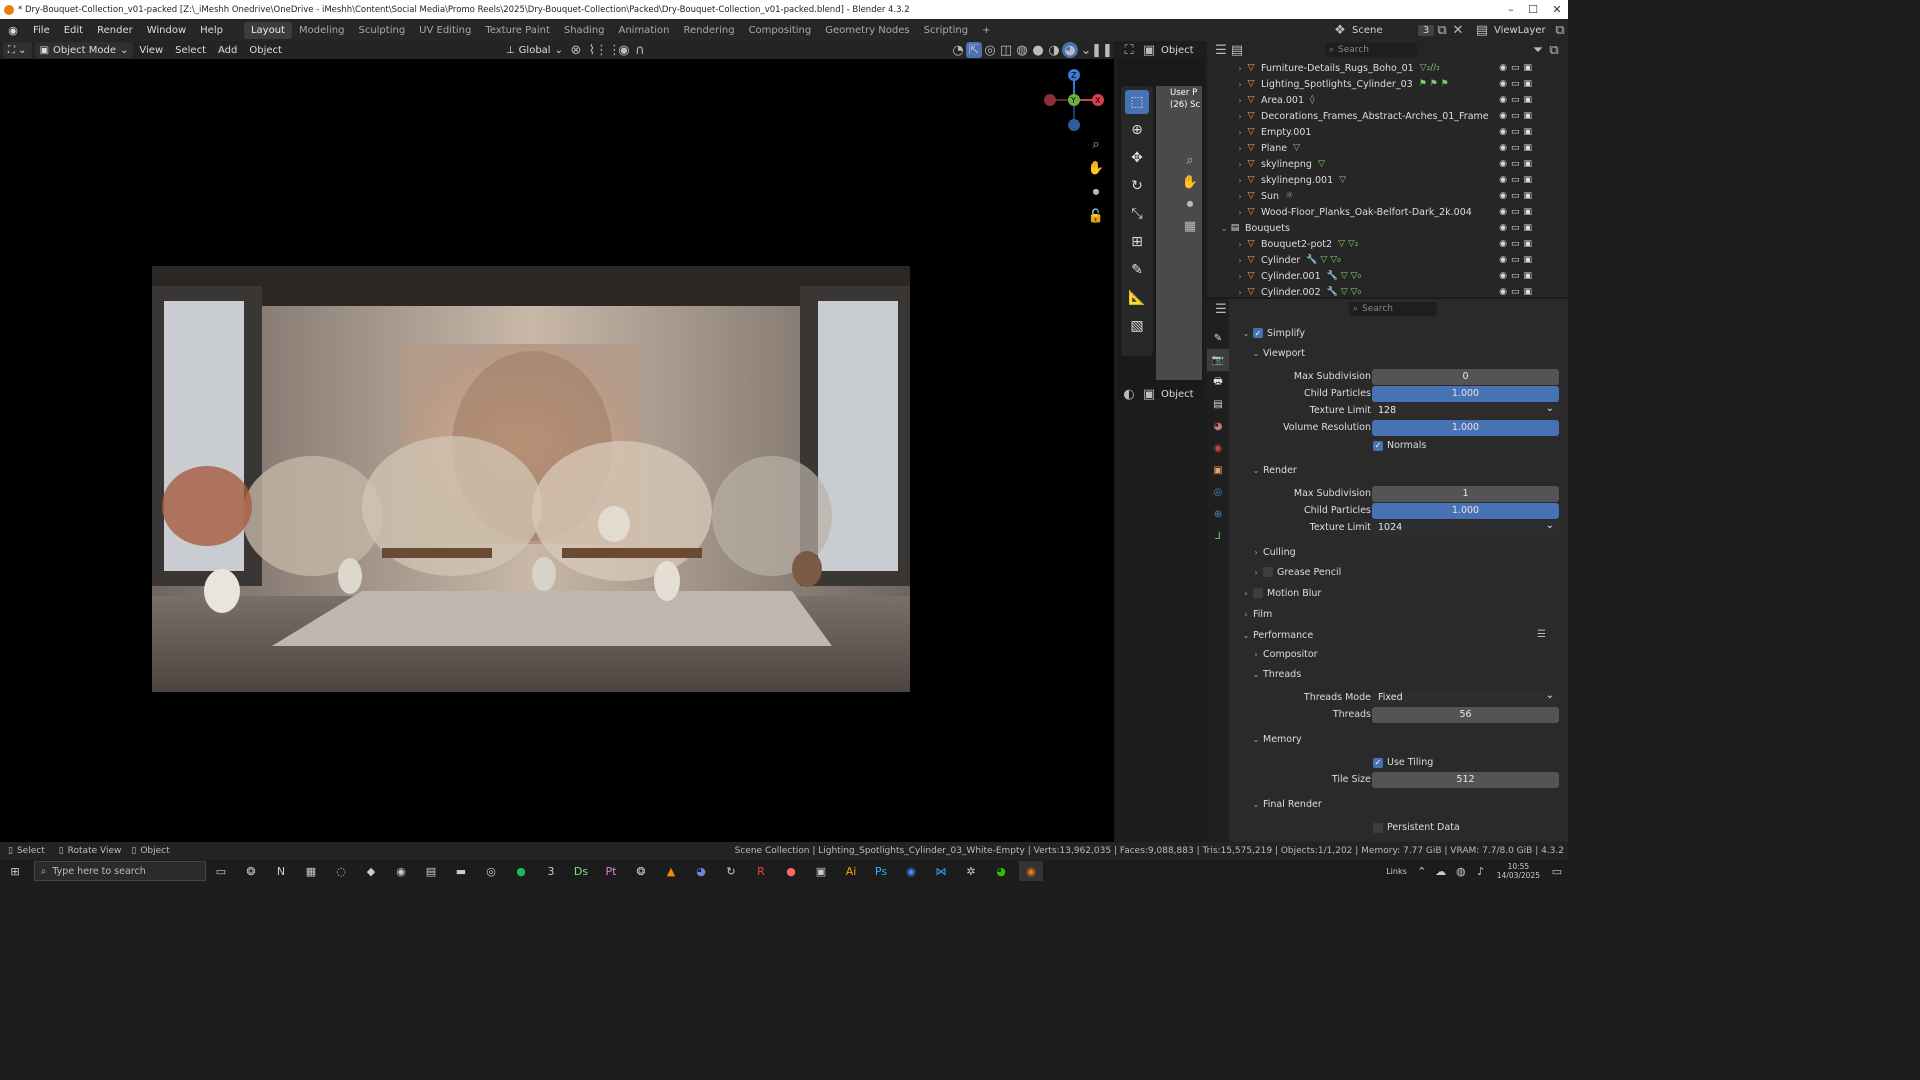  I want to click on threads-field: 56, so click(1465, 714).